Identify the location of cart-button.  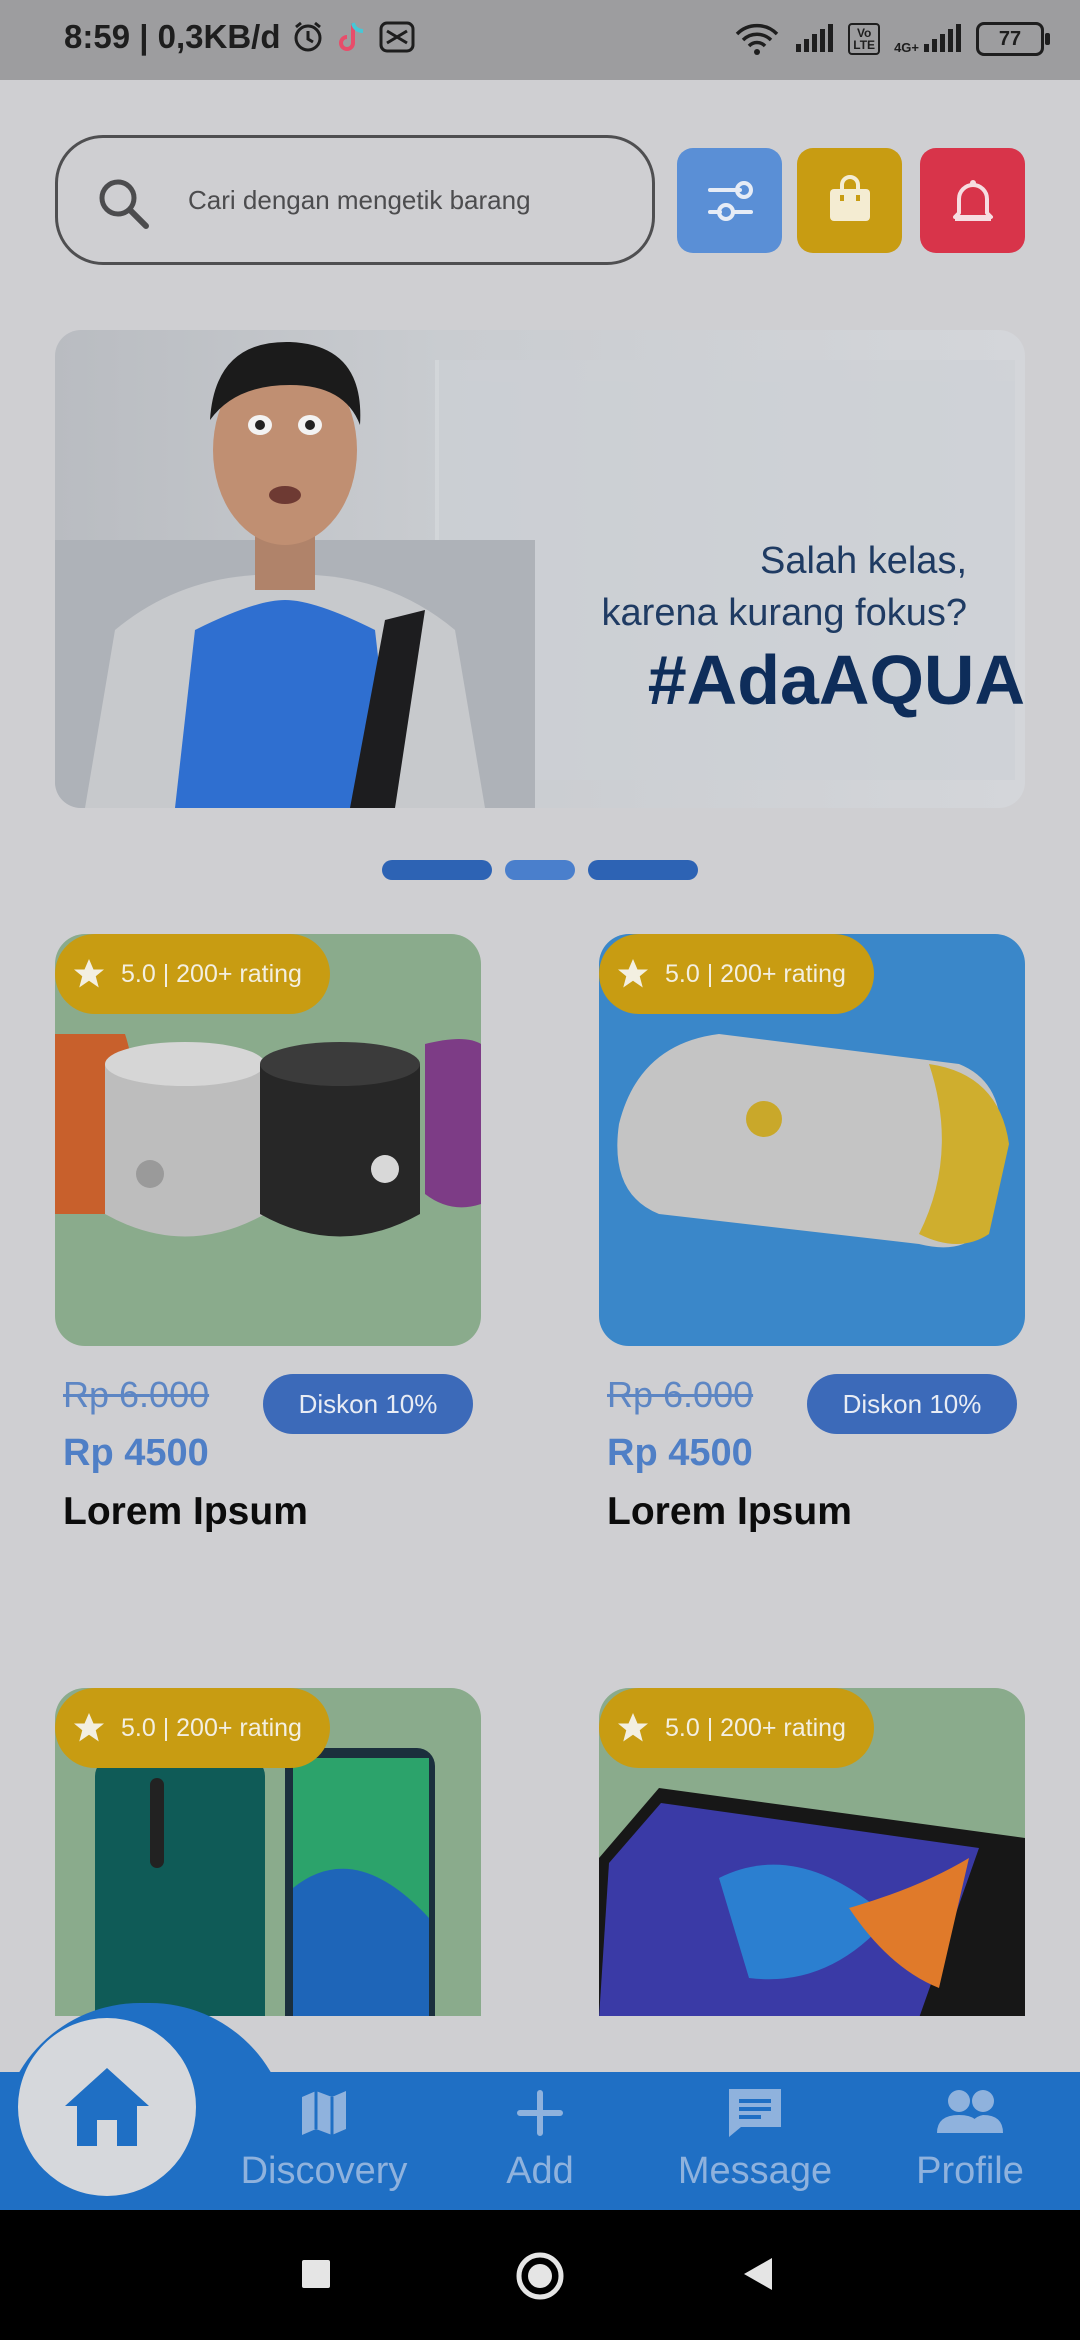
(849, 200).